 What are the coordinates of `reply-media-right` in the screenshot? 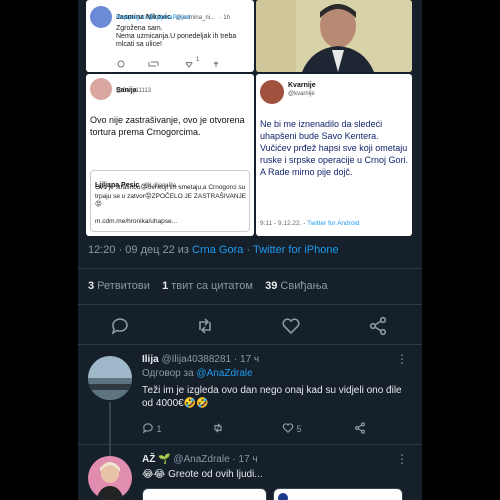 It's located at (338, 494).